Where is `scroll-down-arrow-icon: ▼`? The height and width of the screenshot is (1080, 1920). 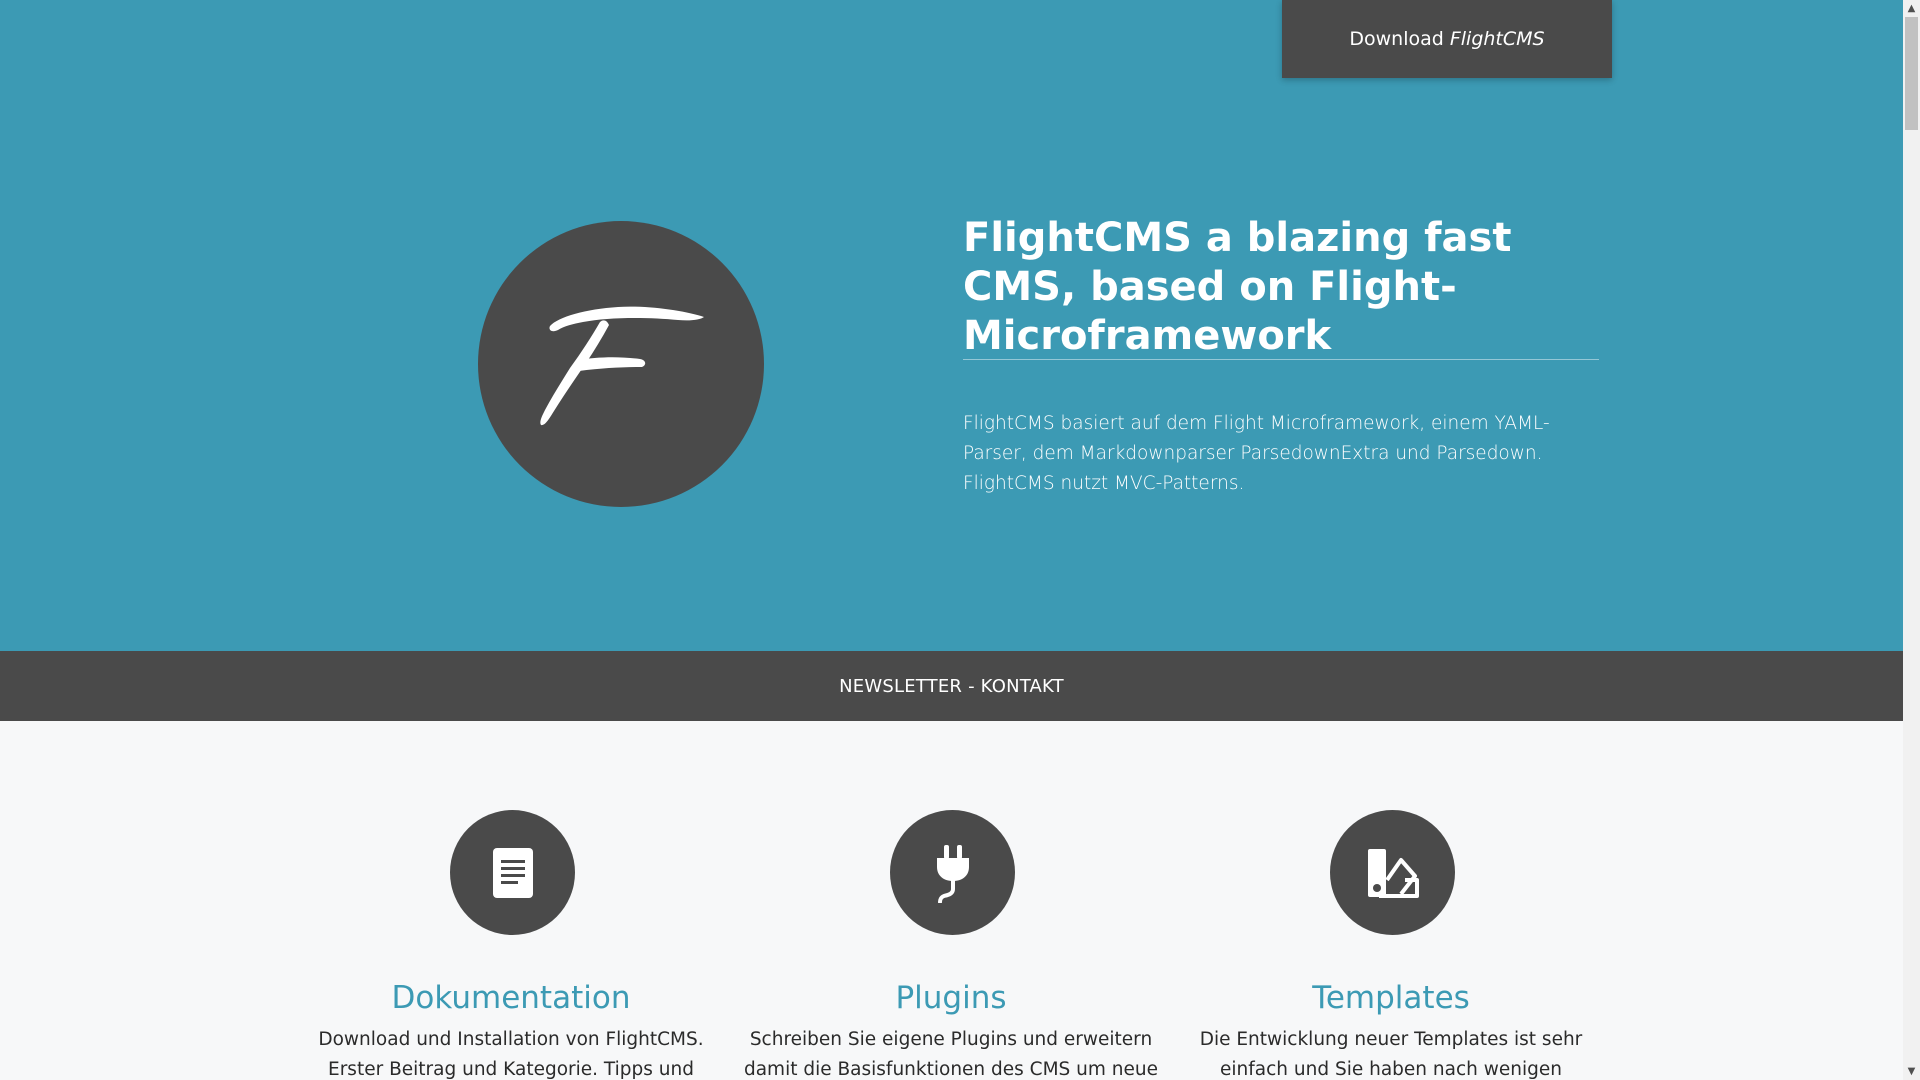 scroll-down-arrow-icon: ▼ is located at coordinates (1911, 1071).